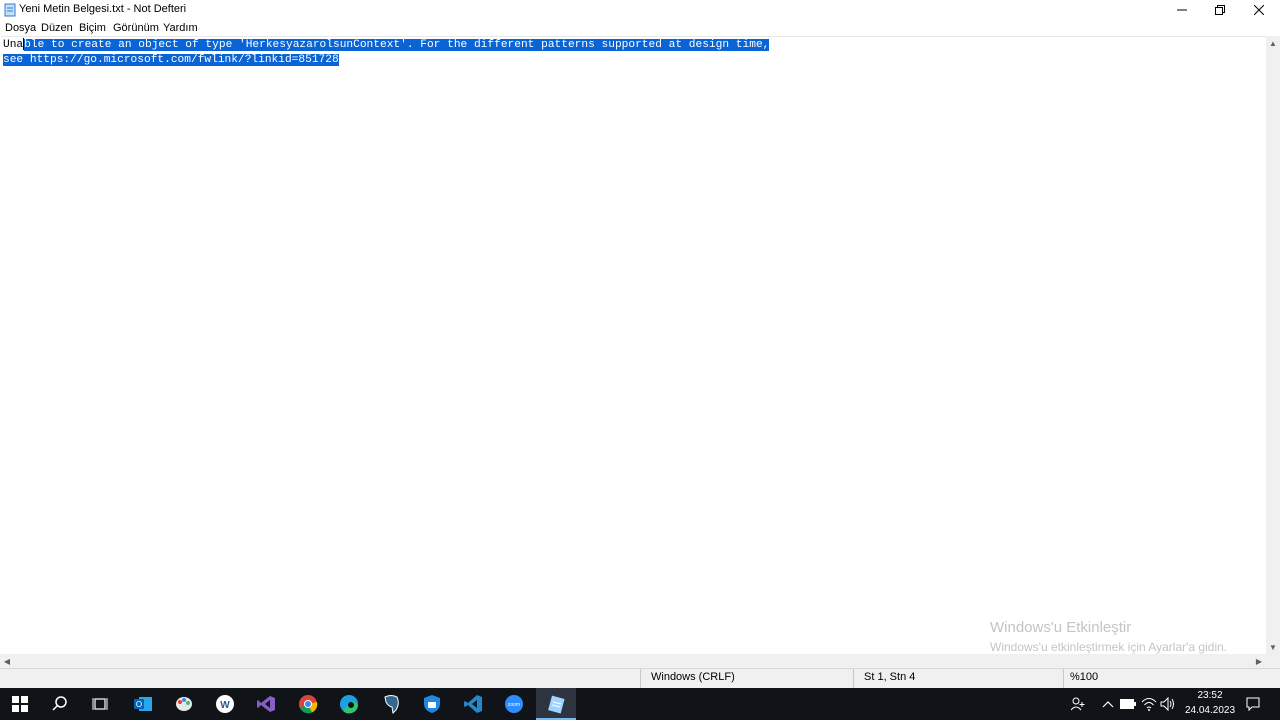 This screenshot has height=720, width=1280. I want to click on svg-text: zoom, so click(514, 705).